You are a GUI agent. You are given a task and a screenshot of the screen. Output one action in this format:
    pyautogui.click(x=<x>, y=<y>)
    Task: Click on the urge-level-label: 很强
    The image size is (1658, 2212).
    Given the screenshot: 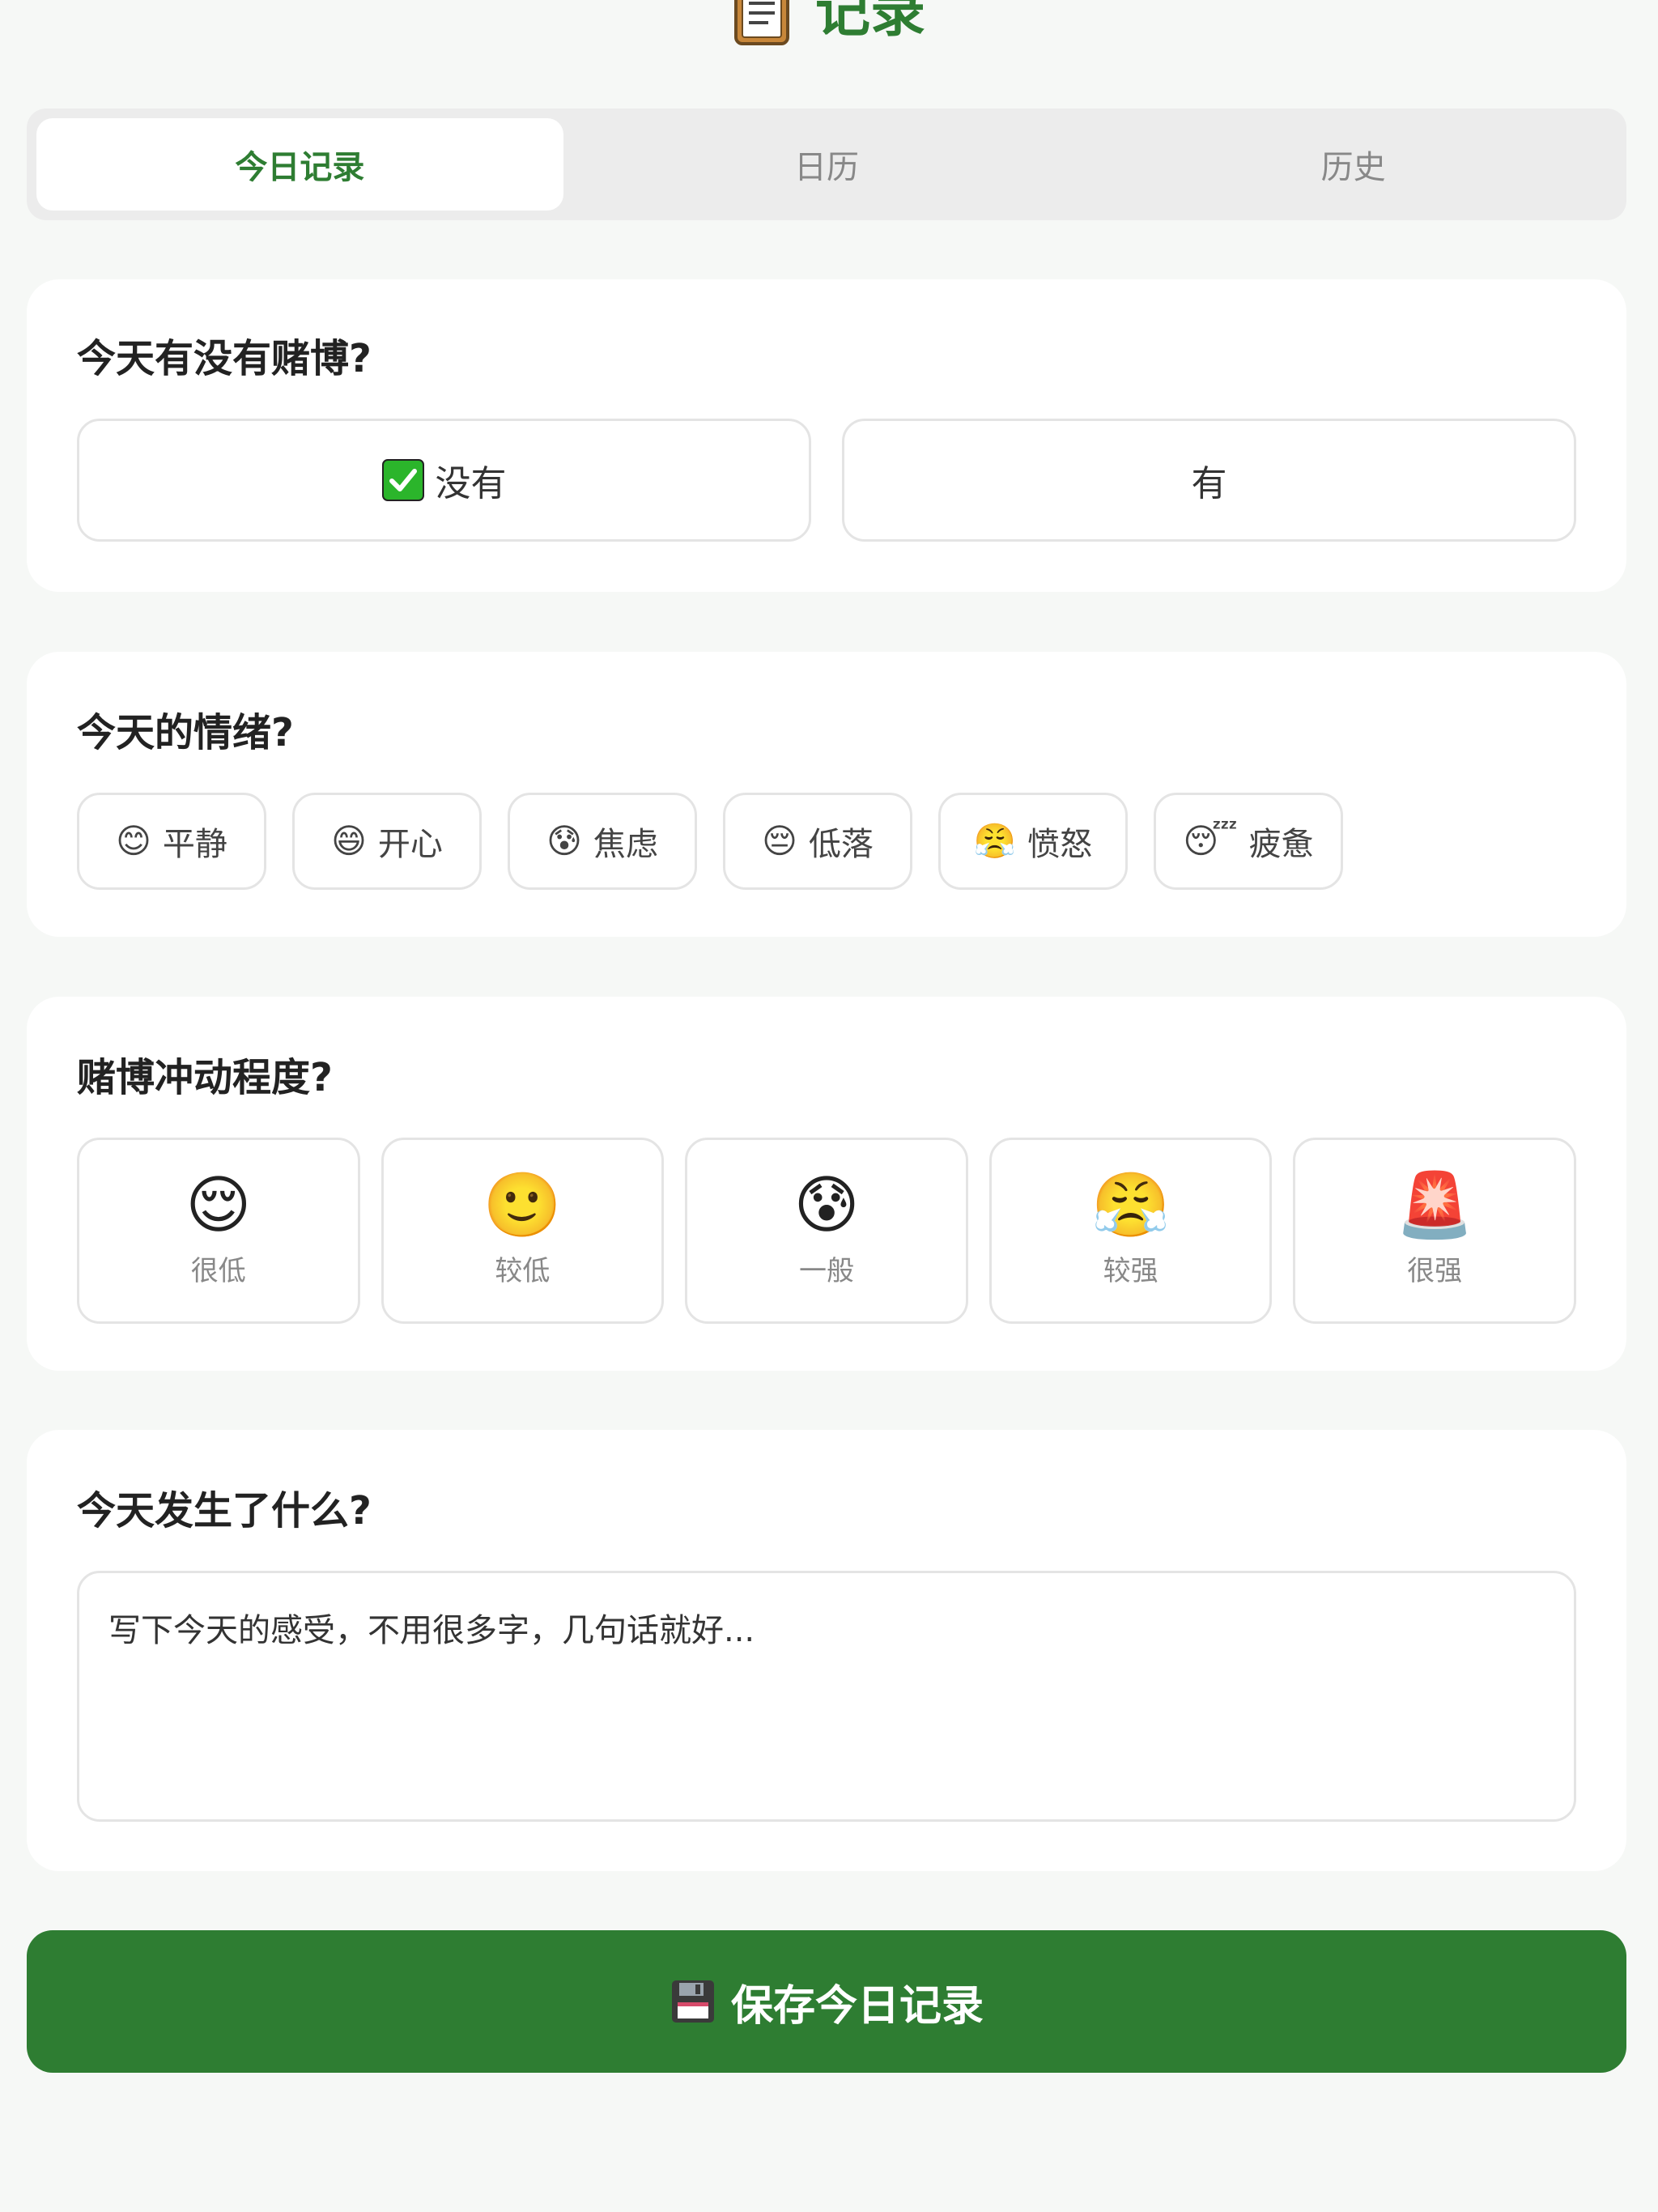 What is the action you would take?
    pyautogui.click(x=1435, y=1271)
    